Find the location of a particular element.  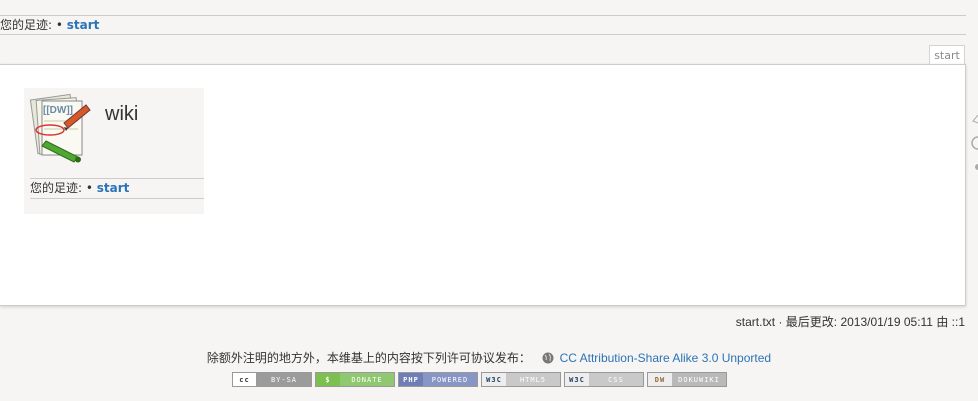

embedded-header: [[DW]] wiki 您的足迹: • start is located at coordinates (114, 151).